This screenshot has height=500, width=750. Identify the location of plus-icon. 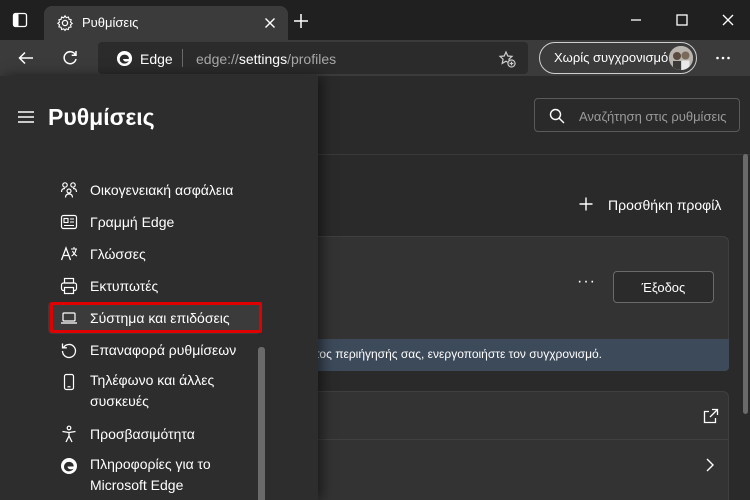
(586, 204).